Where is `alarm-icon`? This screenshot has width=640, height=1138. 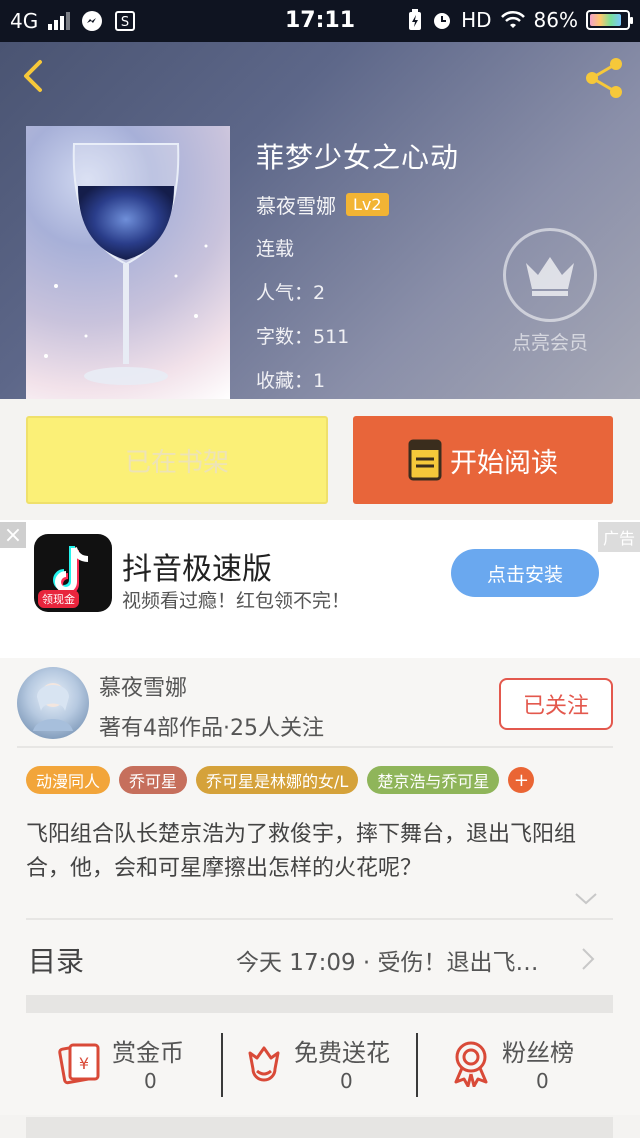 alarm-icon is located at coordinates (442, 21).